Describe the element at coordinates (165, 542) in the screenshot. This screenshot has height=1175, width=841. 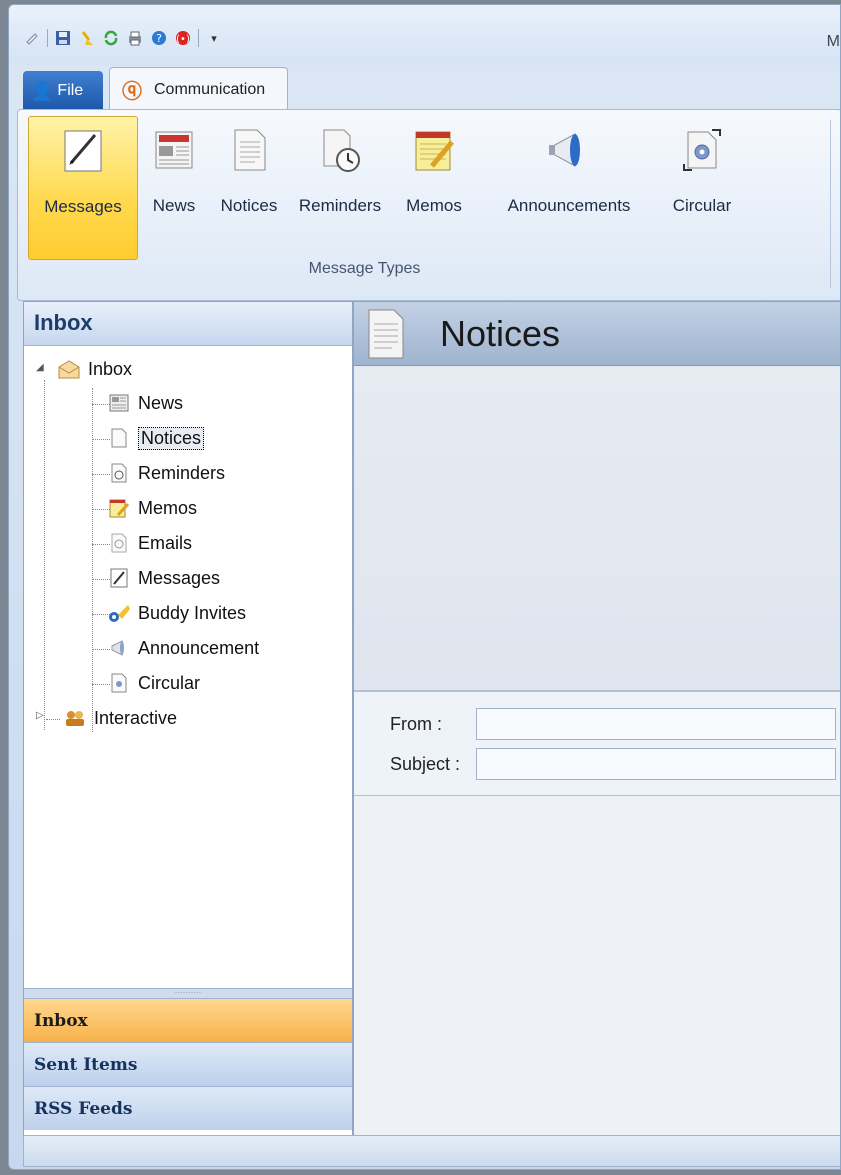
I see `tree-label: Emails` at that location.